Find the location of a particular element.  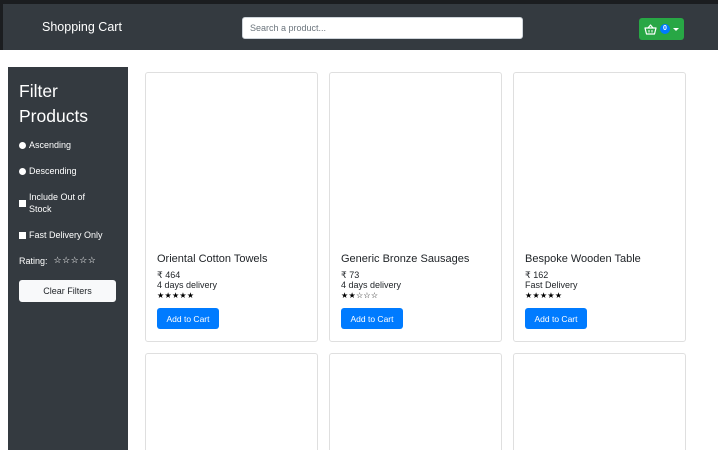

sidebar-title-line1: Filter is located at coordinates (38, 91).